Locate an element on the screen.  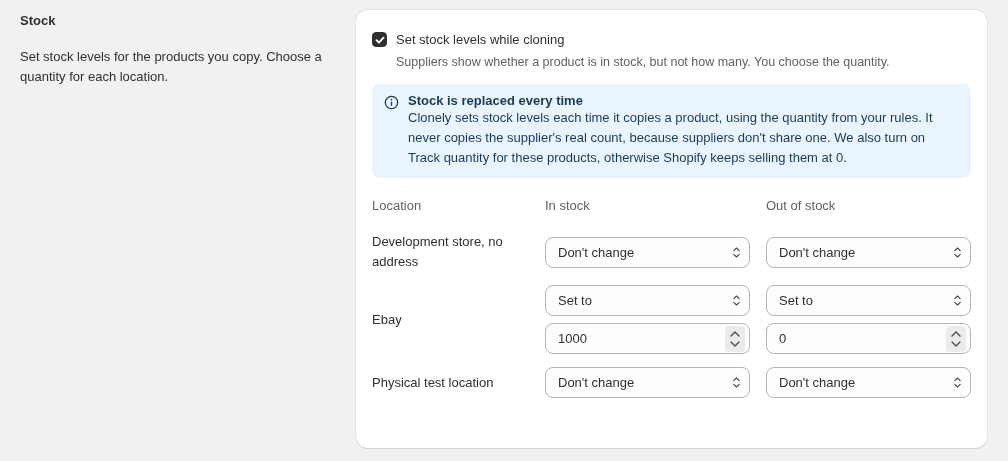
banner-title: Stock is replaced every time is located at coordinates (496, 100).